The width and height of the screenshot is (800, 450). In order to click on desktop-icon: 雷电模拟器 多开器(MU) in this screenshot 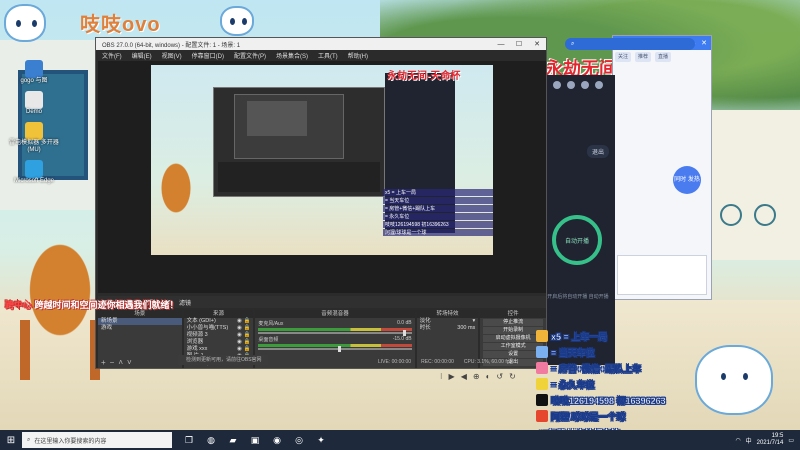, I will do `click(34, 138)`.